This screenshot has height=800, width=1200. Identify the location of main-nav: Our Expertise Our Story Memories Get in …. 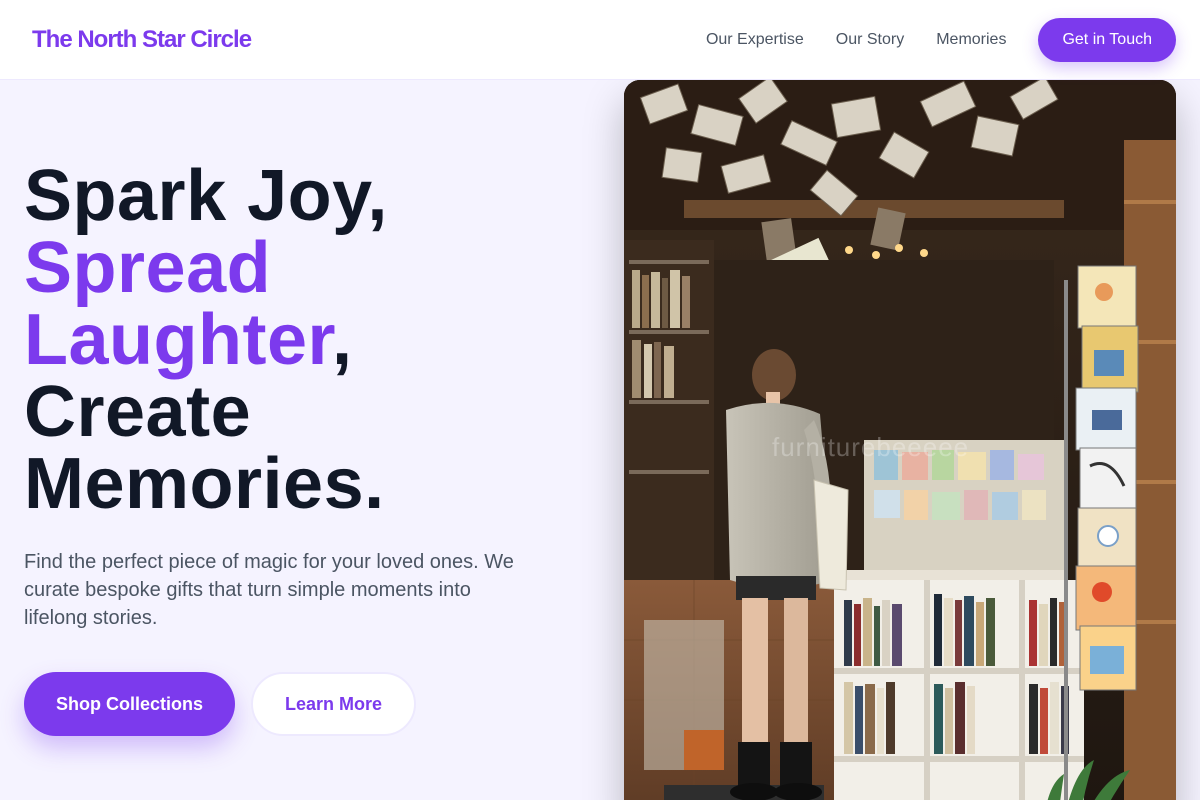
(941, 39).